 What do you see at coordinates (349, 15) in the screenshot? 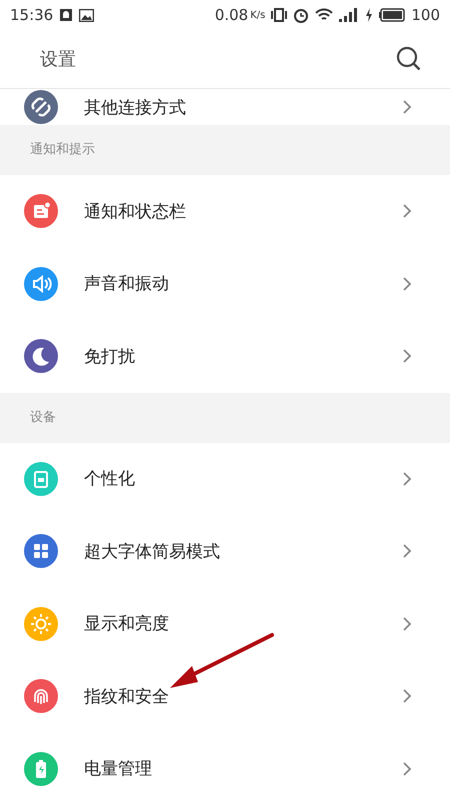
I see `signal-icon` at bounding box center [349, 15].